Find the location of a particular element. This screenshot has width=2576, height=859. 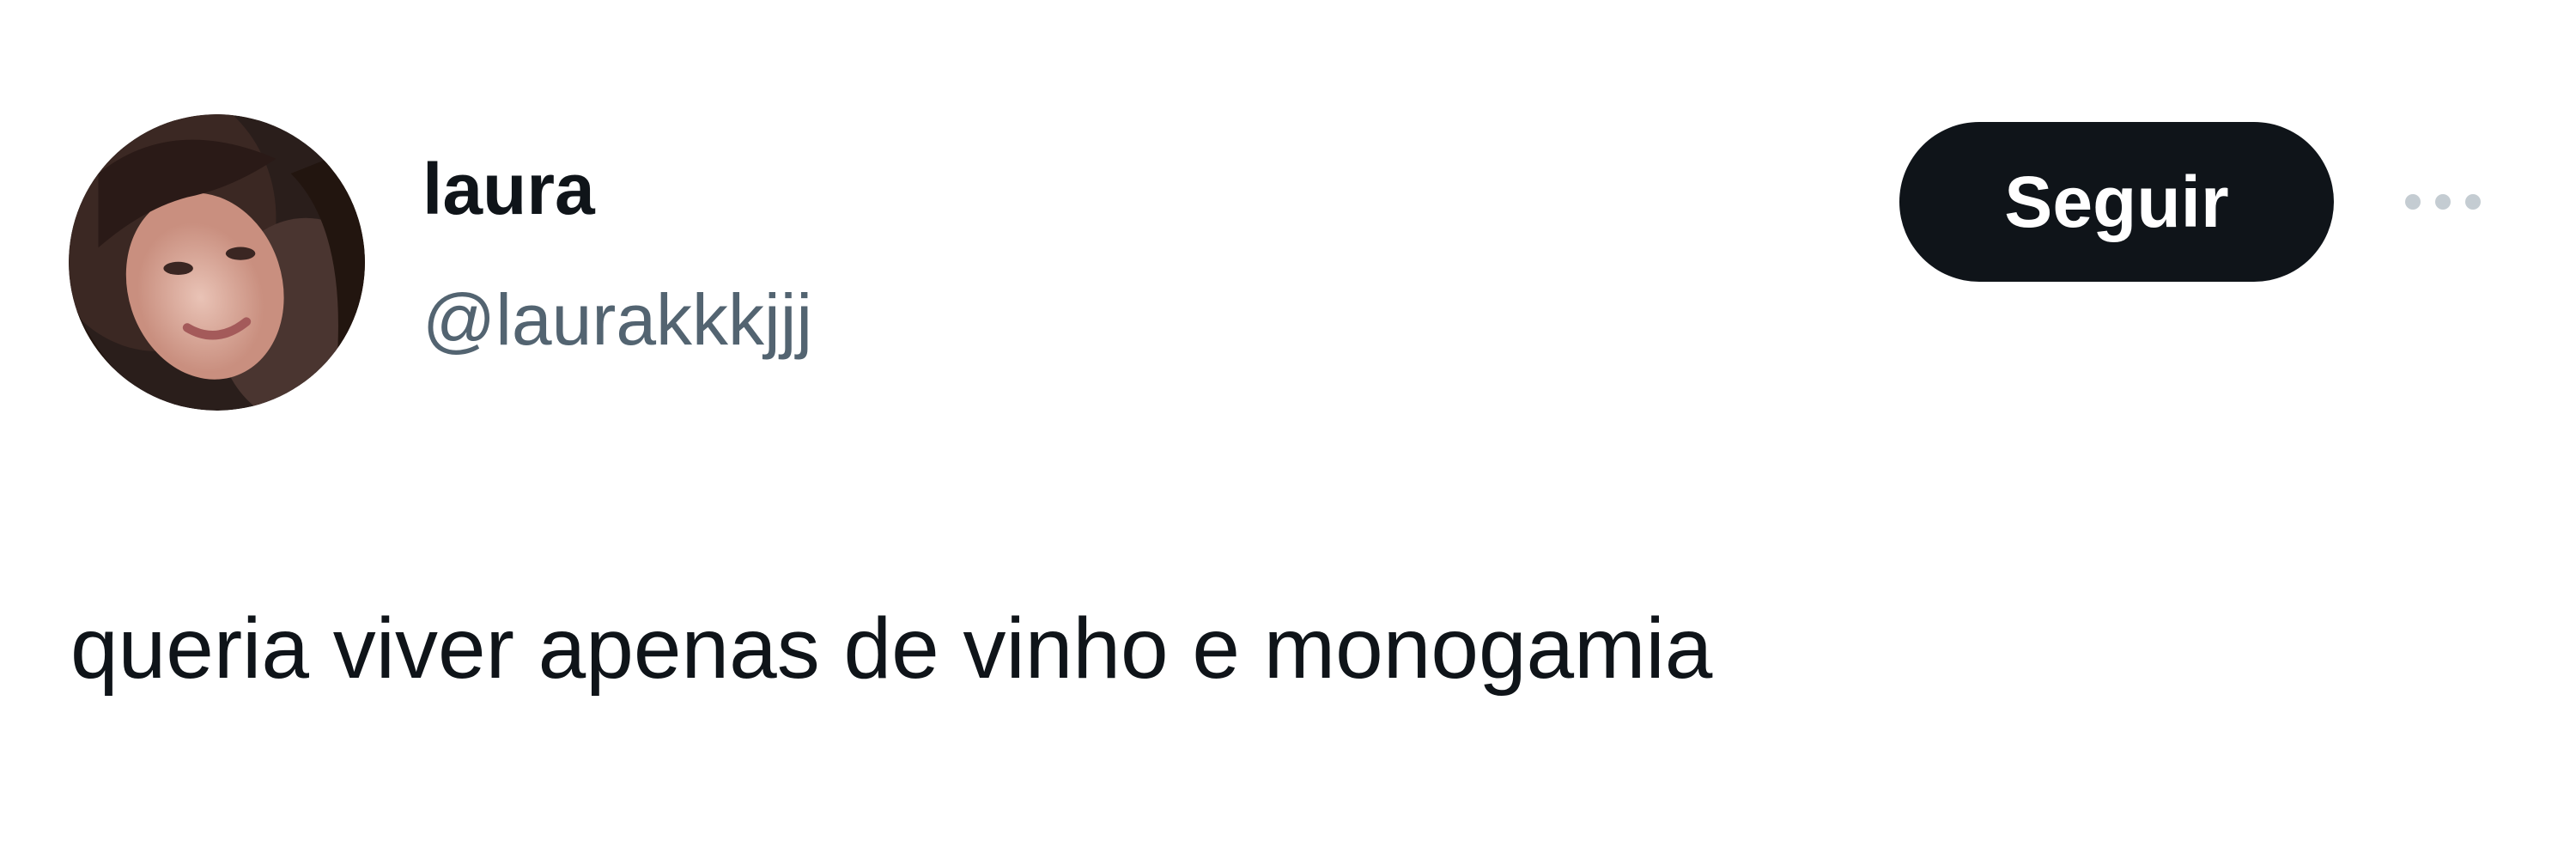

avatar is located at coordinates (217, 262).